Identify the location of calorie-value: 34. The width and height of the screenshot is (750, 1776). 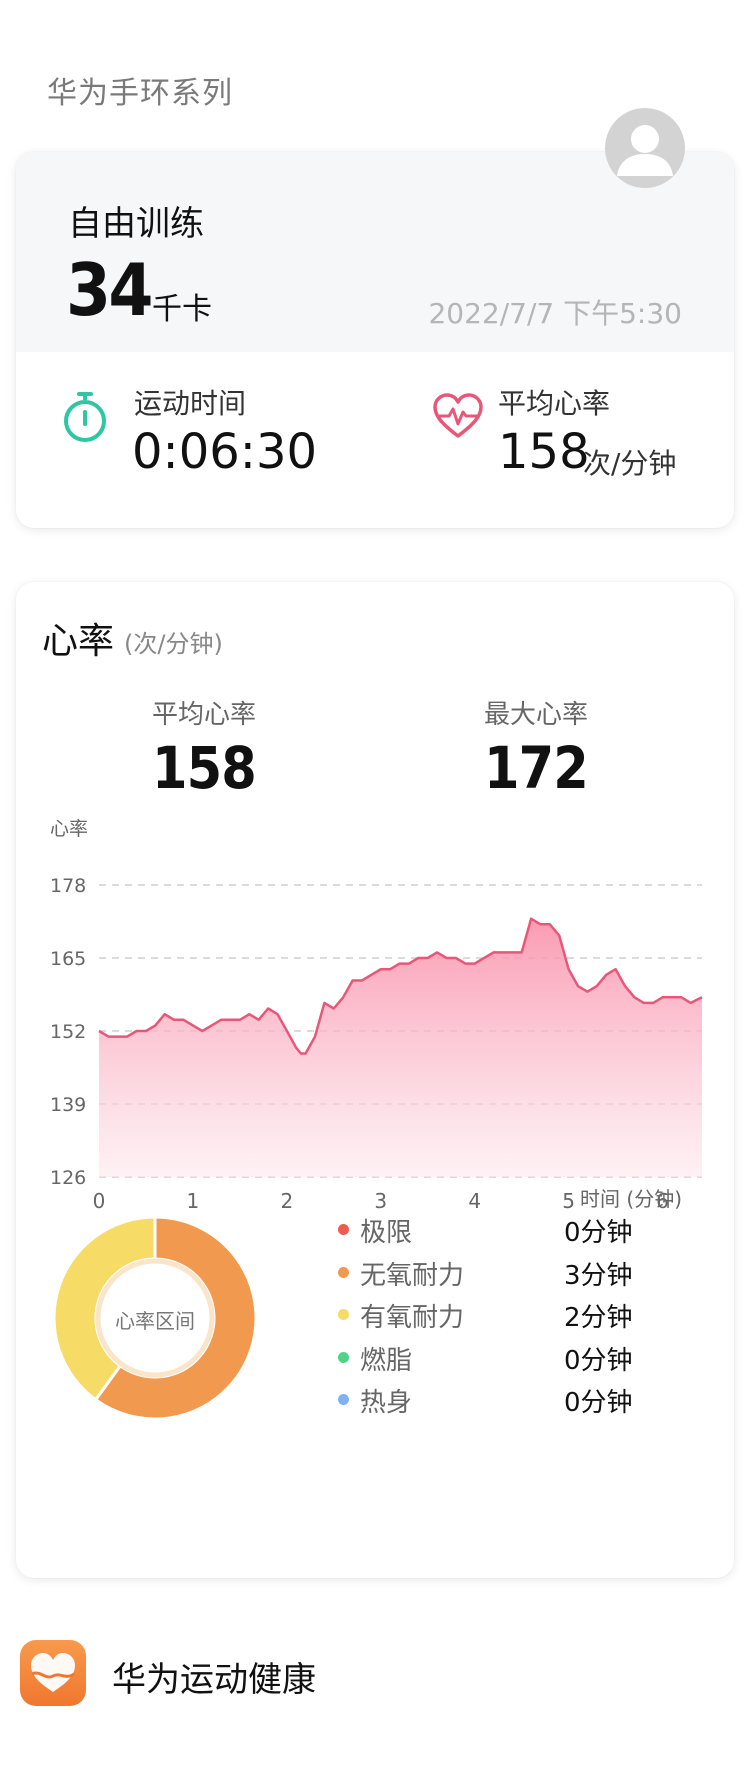
(109, 290).